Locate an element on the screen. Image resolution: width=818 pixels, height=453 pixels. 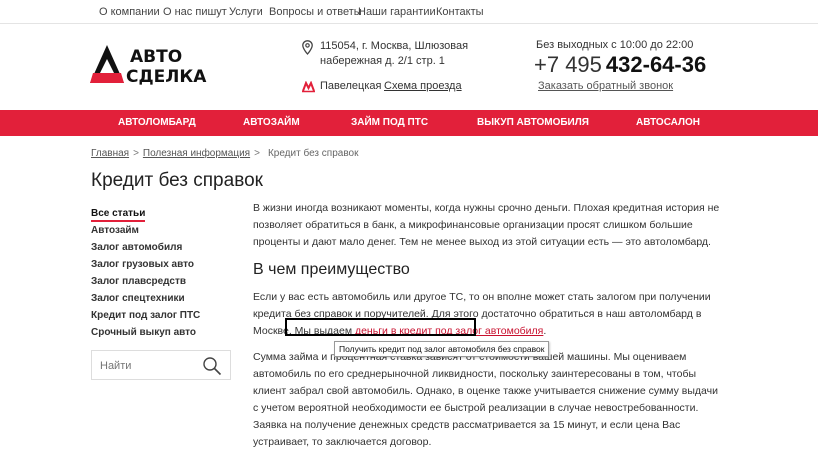
logo-icon: АВТО СДЕЛКА is located at coordinates (148, 66).